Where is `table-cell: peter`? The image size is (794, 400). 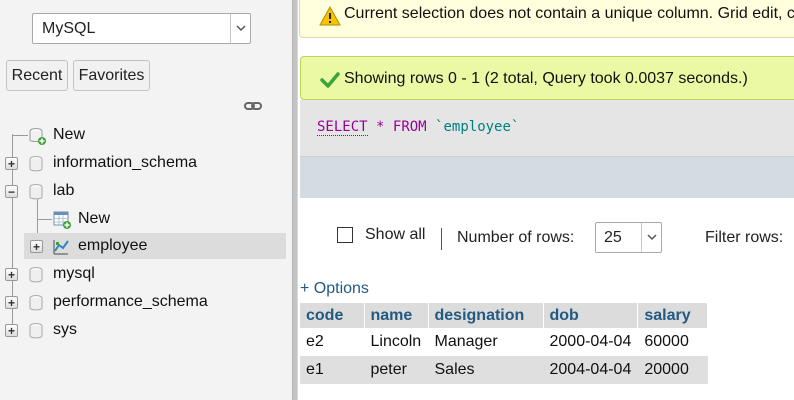 table-cell: peter is located at coordinates (396, 370).